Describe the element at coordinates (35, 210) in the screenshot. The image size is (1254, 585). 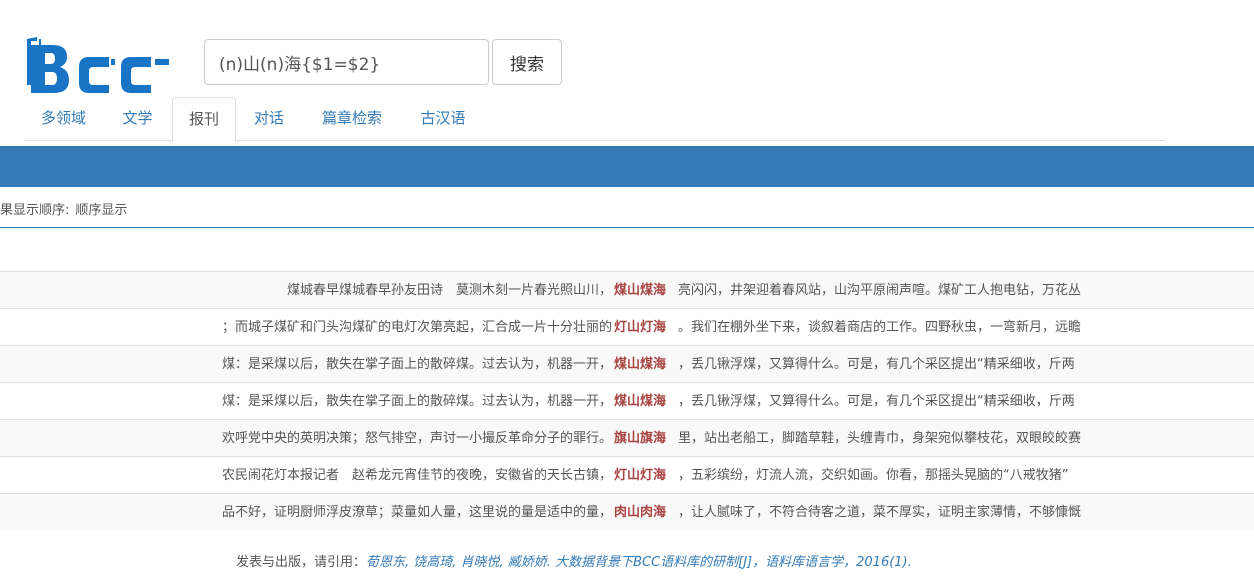
I see `result-order-label: 果显示顺序:` at that location.